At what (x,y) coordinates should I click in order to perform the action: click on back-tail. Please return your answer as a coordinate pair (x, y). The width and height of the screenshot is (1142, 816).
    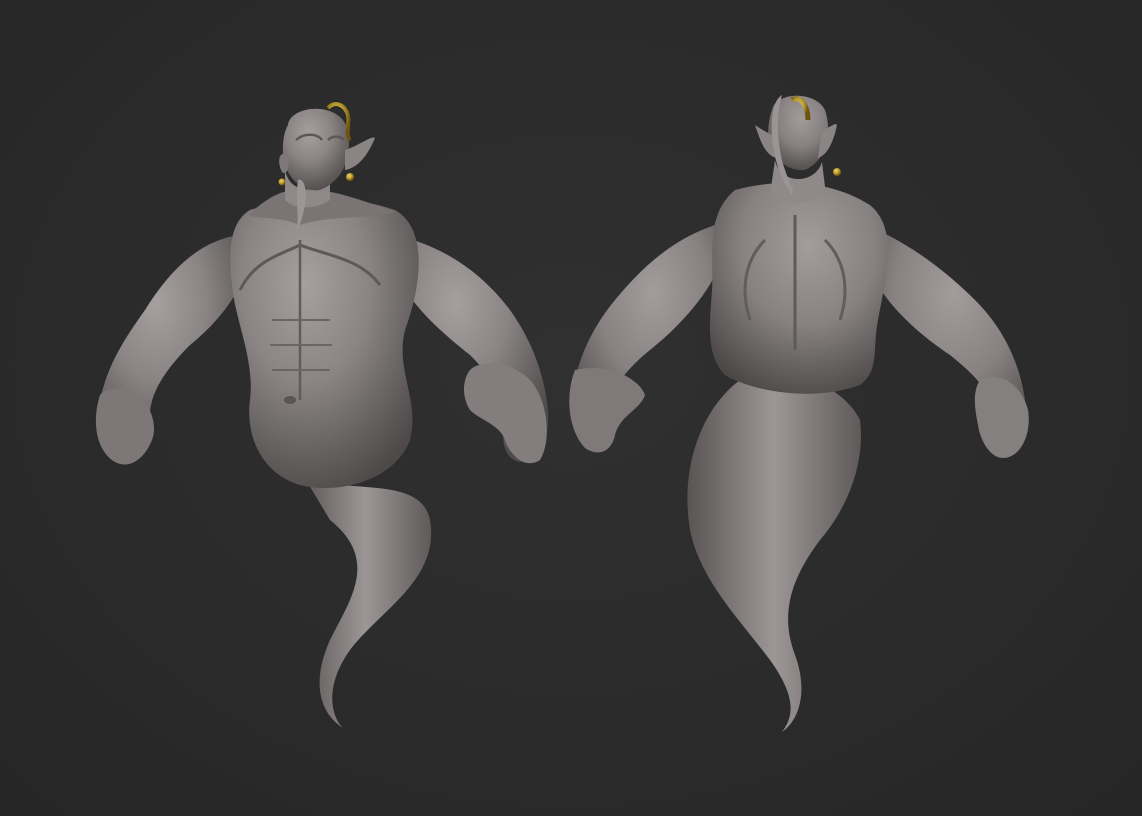
    Looking at the image, I should click on (774, 553).